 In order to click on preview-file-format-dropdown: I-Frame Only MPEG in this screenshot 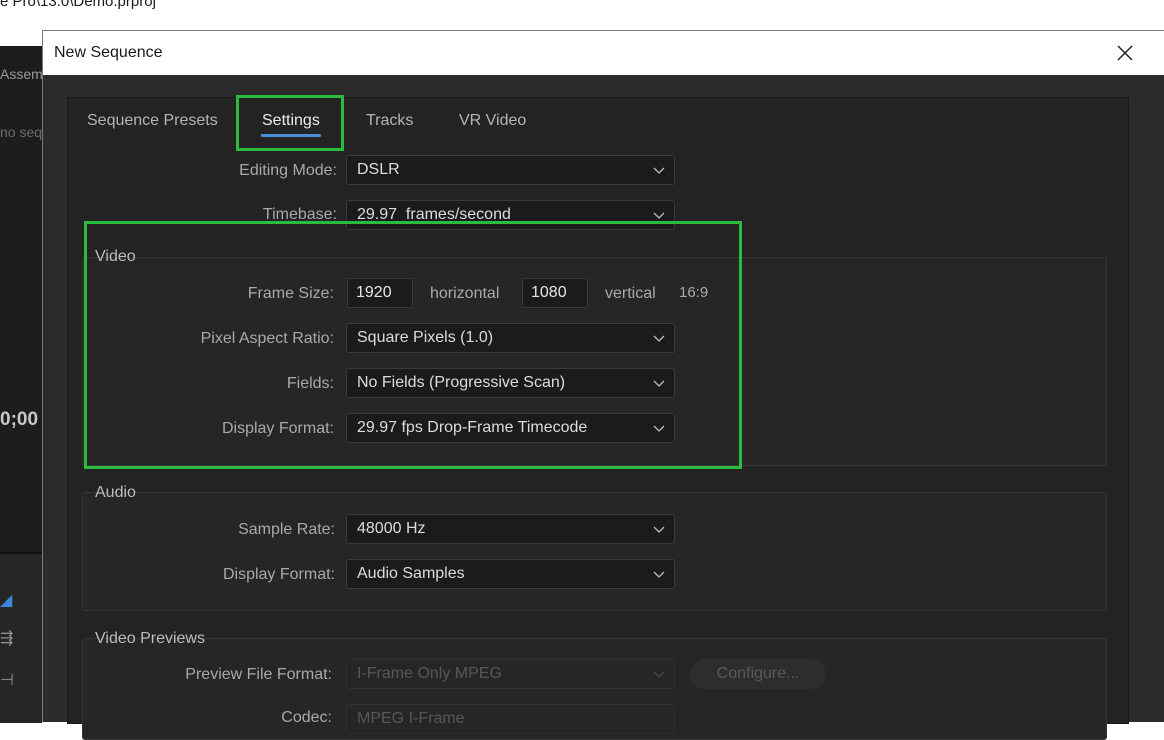, I will do `click(510, 674)`.